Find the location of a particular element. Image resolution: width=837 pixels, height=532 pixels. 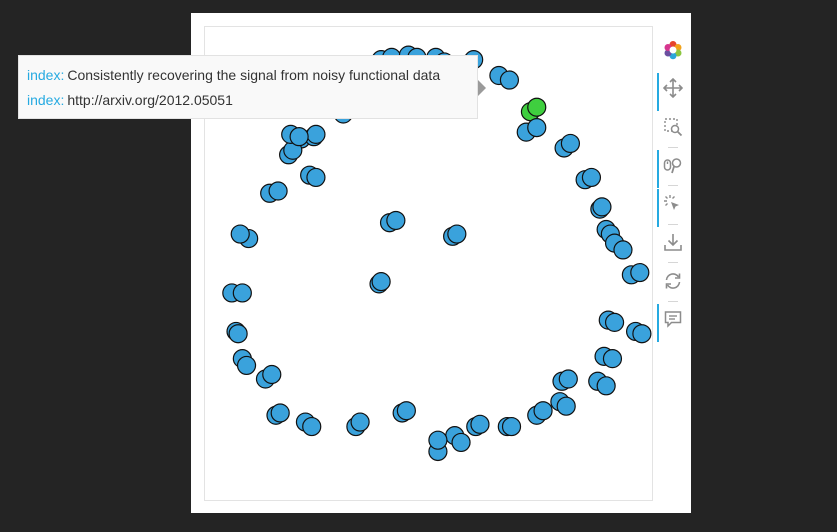

tooltip-row-url: index: http://arxiv.org/2012.05051 is located at coordinates (248, 102).